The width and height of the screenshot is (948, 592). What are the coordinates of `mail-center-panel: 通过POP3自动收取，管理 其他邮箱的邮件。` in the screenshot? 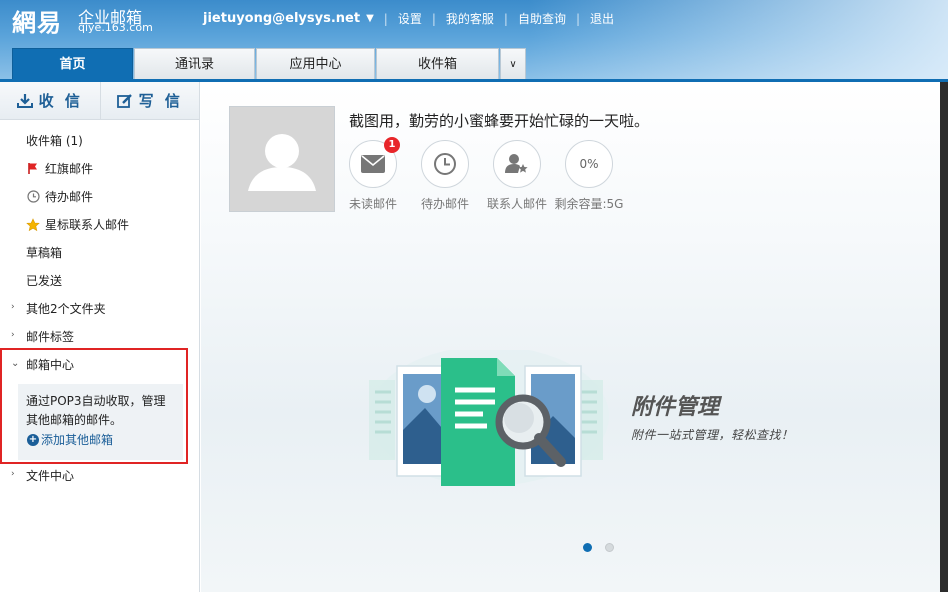 It's located at (100, 422).